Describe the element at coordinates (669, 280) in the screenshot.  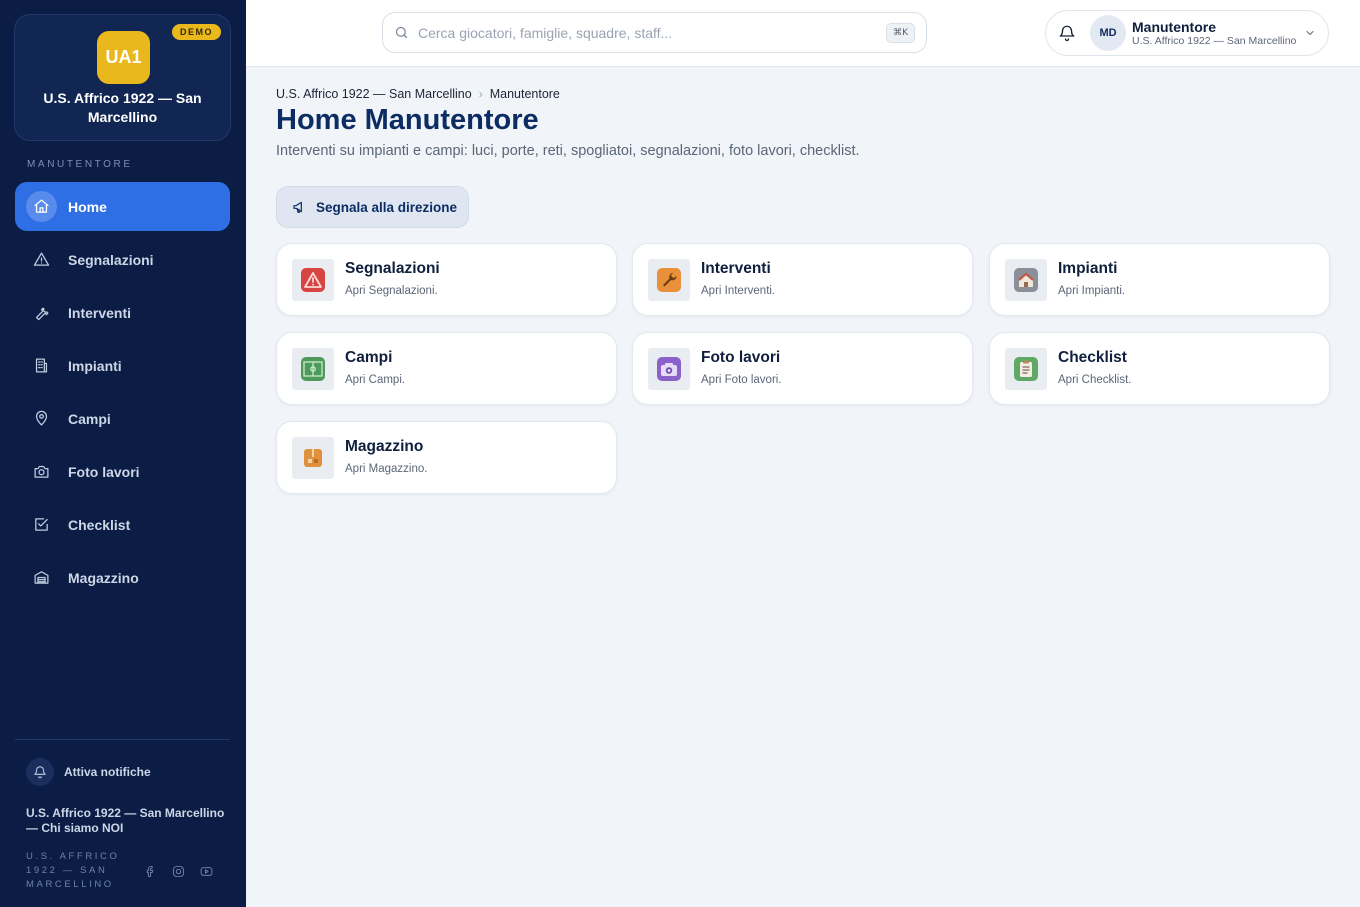
I see `wrench-tile-icon` at that location.